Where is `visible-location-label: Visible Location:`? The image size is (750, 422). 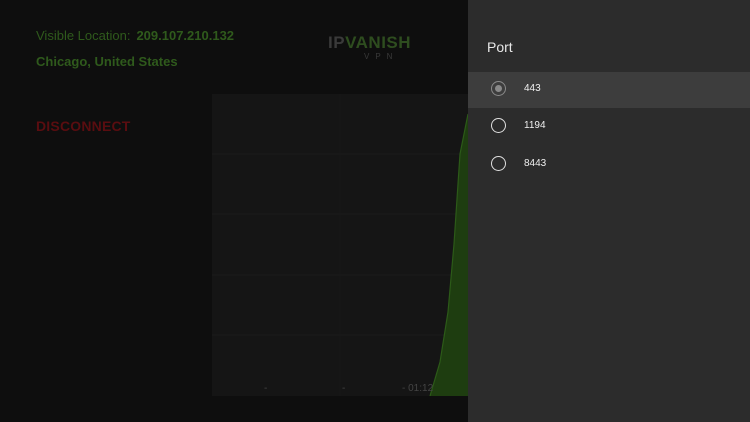
visible-location-label: Visible Location: is located at coordinates (83, 35).